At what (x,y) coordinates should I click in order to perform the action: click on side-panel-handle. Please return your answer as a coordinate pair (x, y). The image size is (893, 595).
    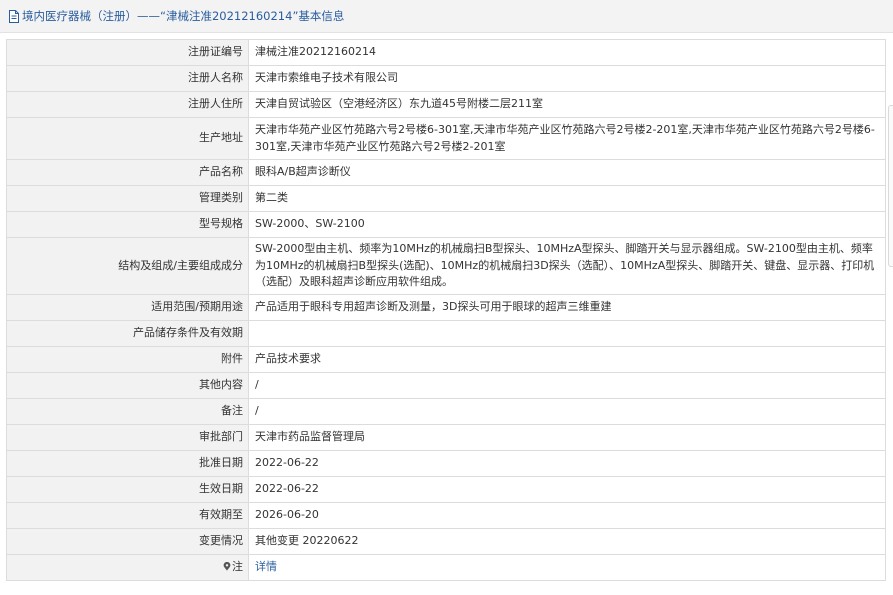
    Looking at the image, I should click on (890, 186).